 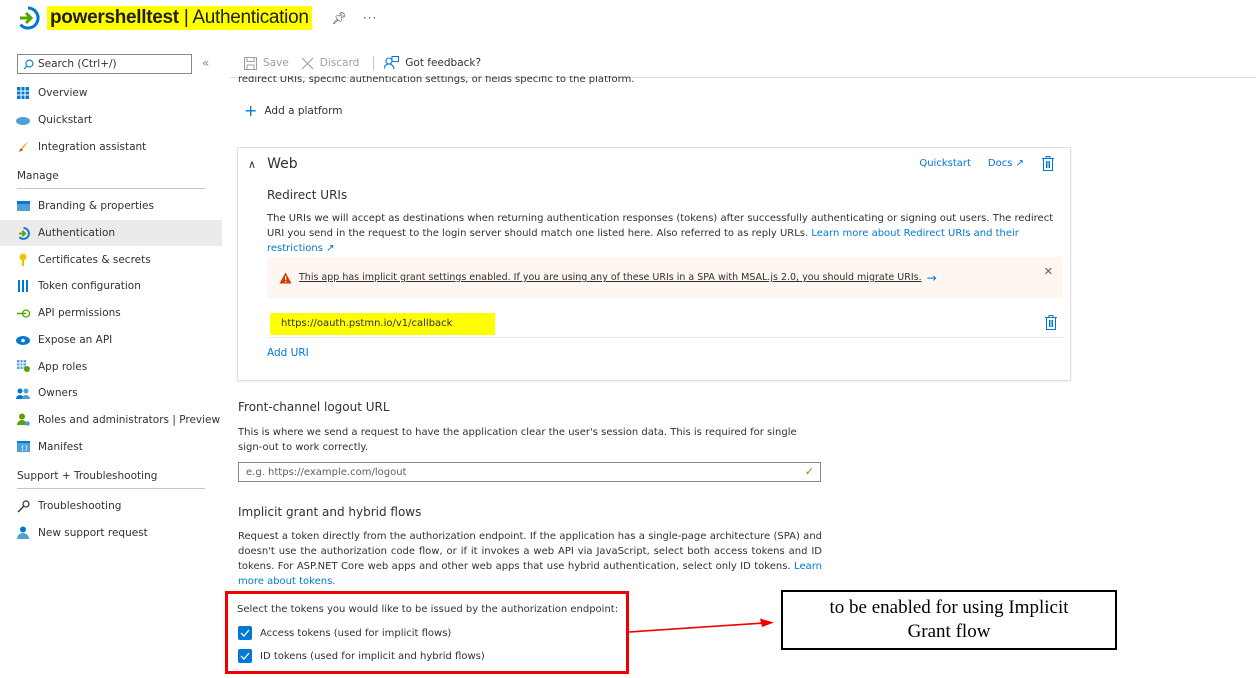 I want to click on sidebar-item-new-support-request: New support request, so click(x=111, y=533).